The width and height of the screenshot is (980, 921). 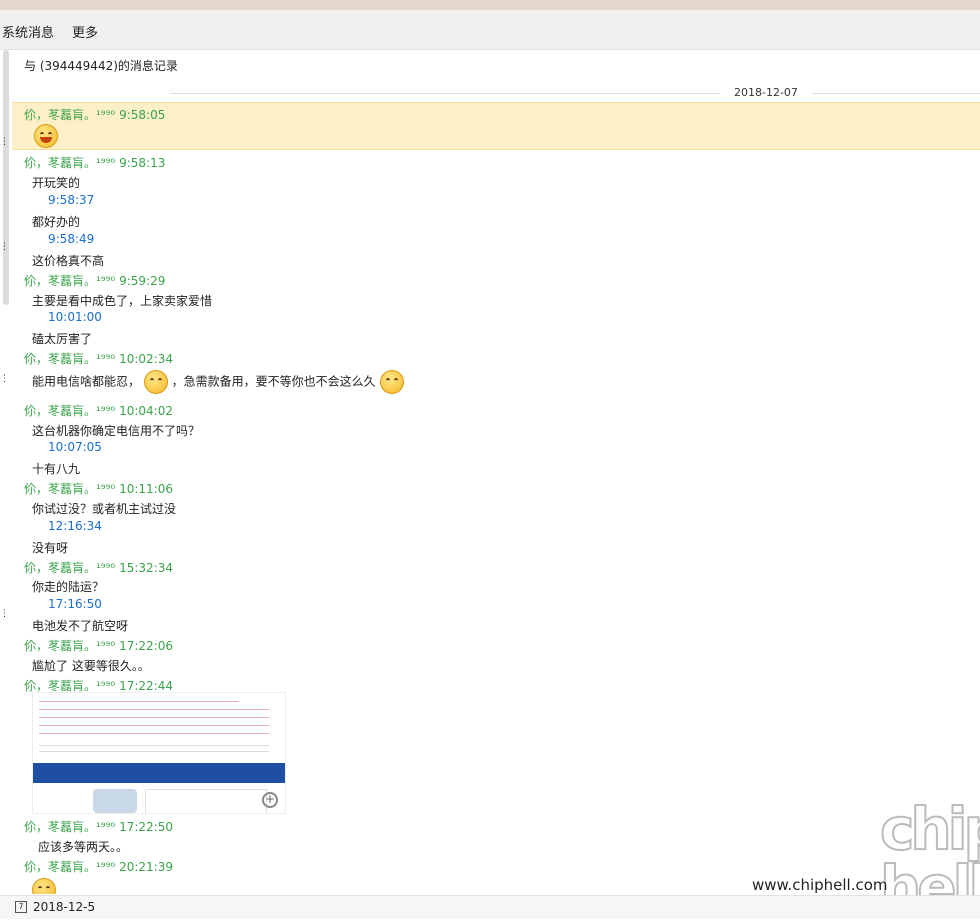 I want to click on message-header: 伱，苳藞肓。¹⁹⁹⁰ 10:04:02, so click(x=98, y=410).